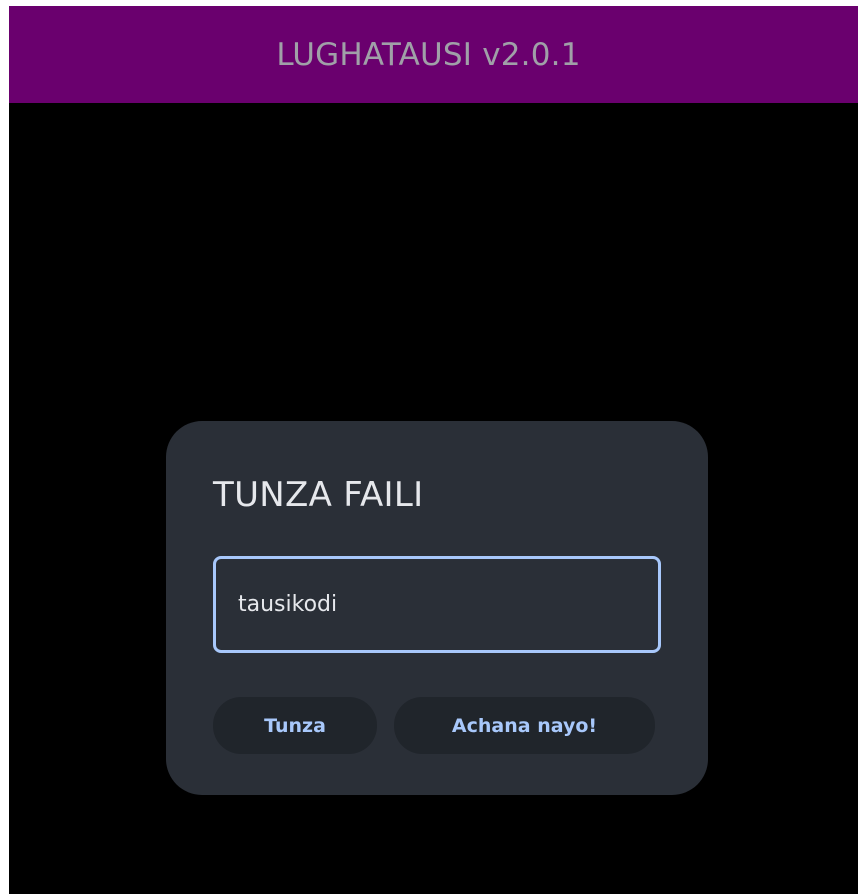  What do you see at coordinates (428, 54) in the screenshot?
I see `app-title: LUGHATAUSI v2.0.1` at bounding box center [428, 54].